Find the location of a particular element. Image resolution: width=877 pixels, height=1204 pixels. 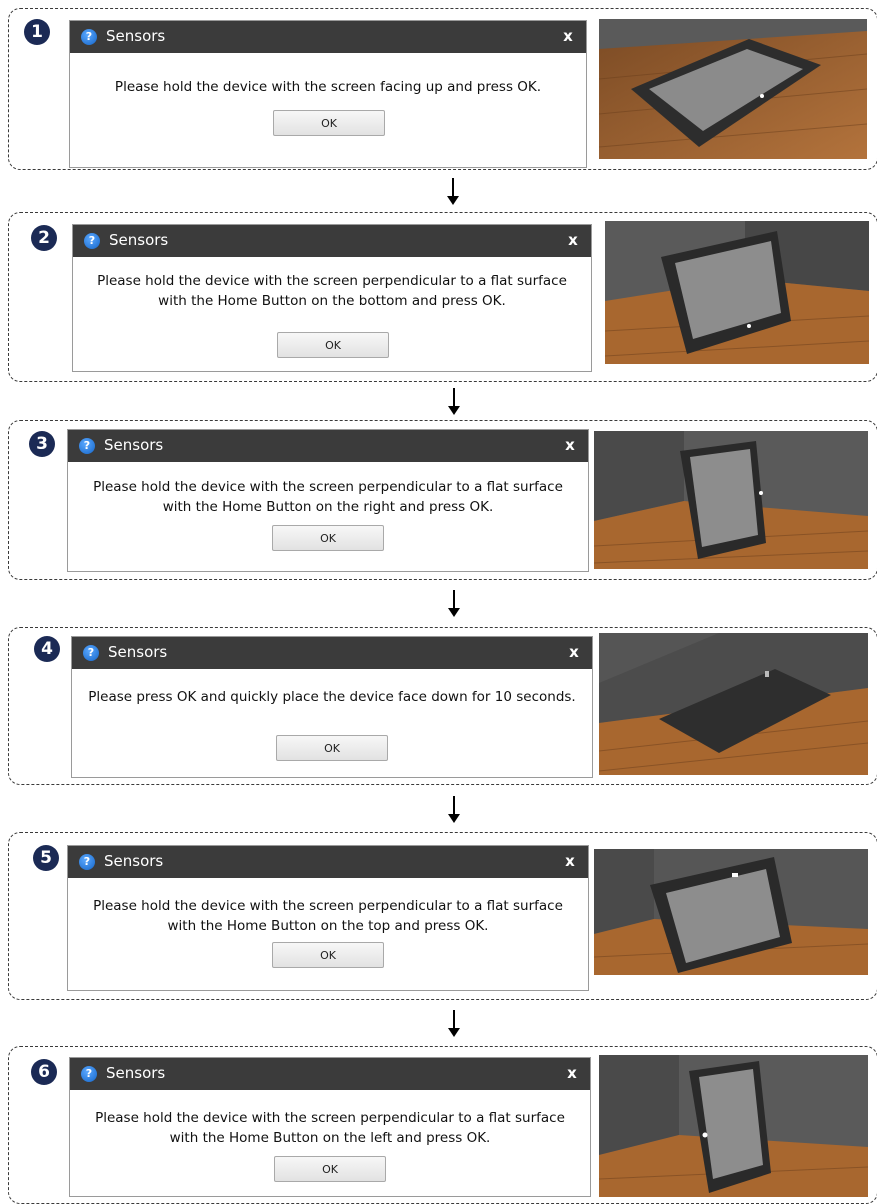

step-4-number-badge: 4 is located at coordinates (47, 649).